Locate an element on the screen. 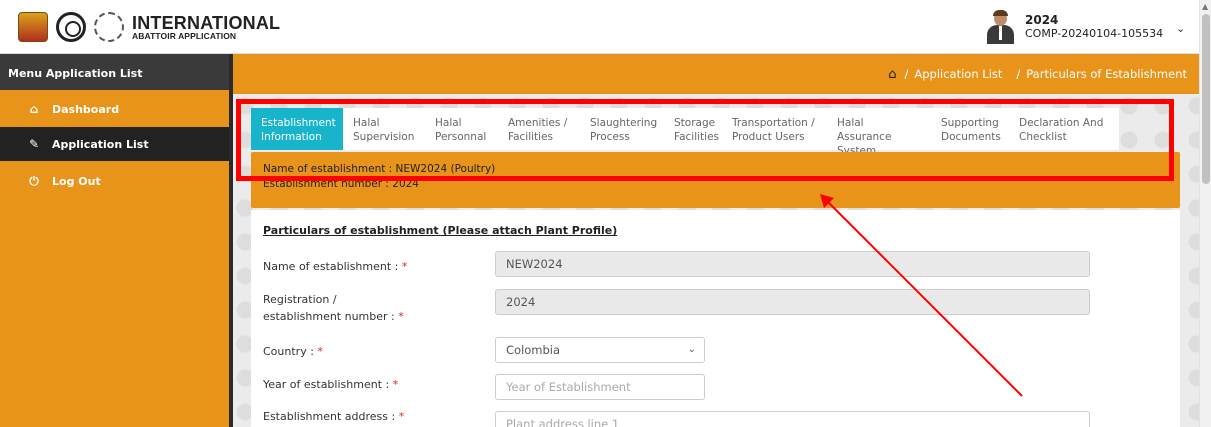 The height and width of the screenshot is (427, 1211). establishment-name-field: NEW2024 is located at coordinates (792, 264).